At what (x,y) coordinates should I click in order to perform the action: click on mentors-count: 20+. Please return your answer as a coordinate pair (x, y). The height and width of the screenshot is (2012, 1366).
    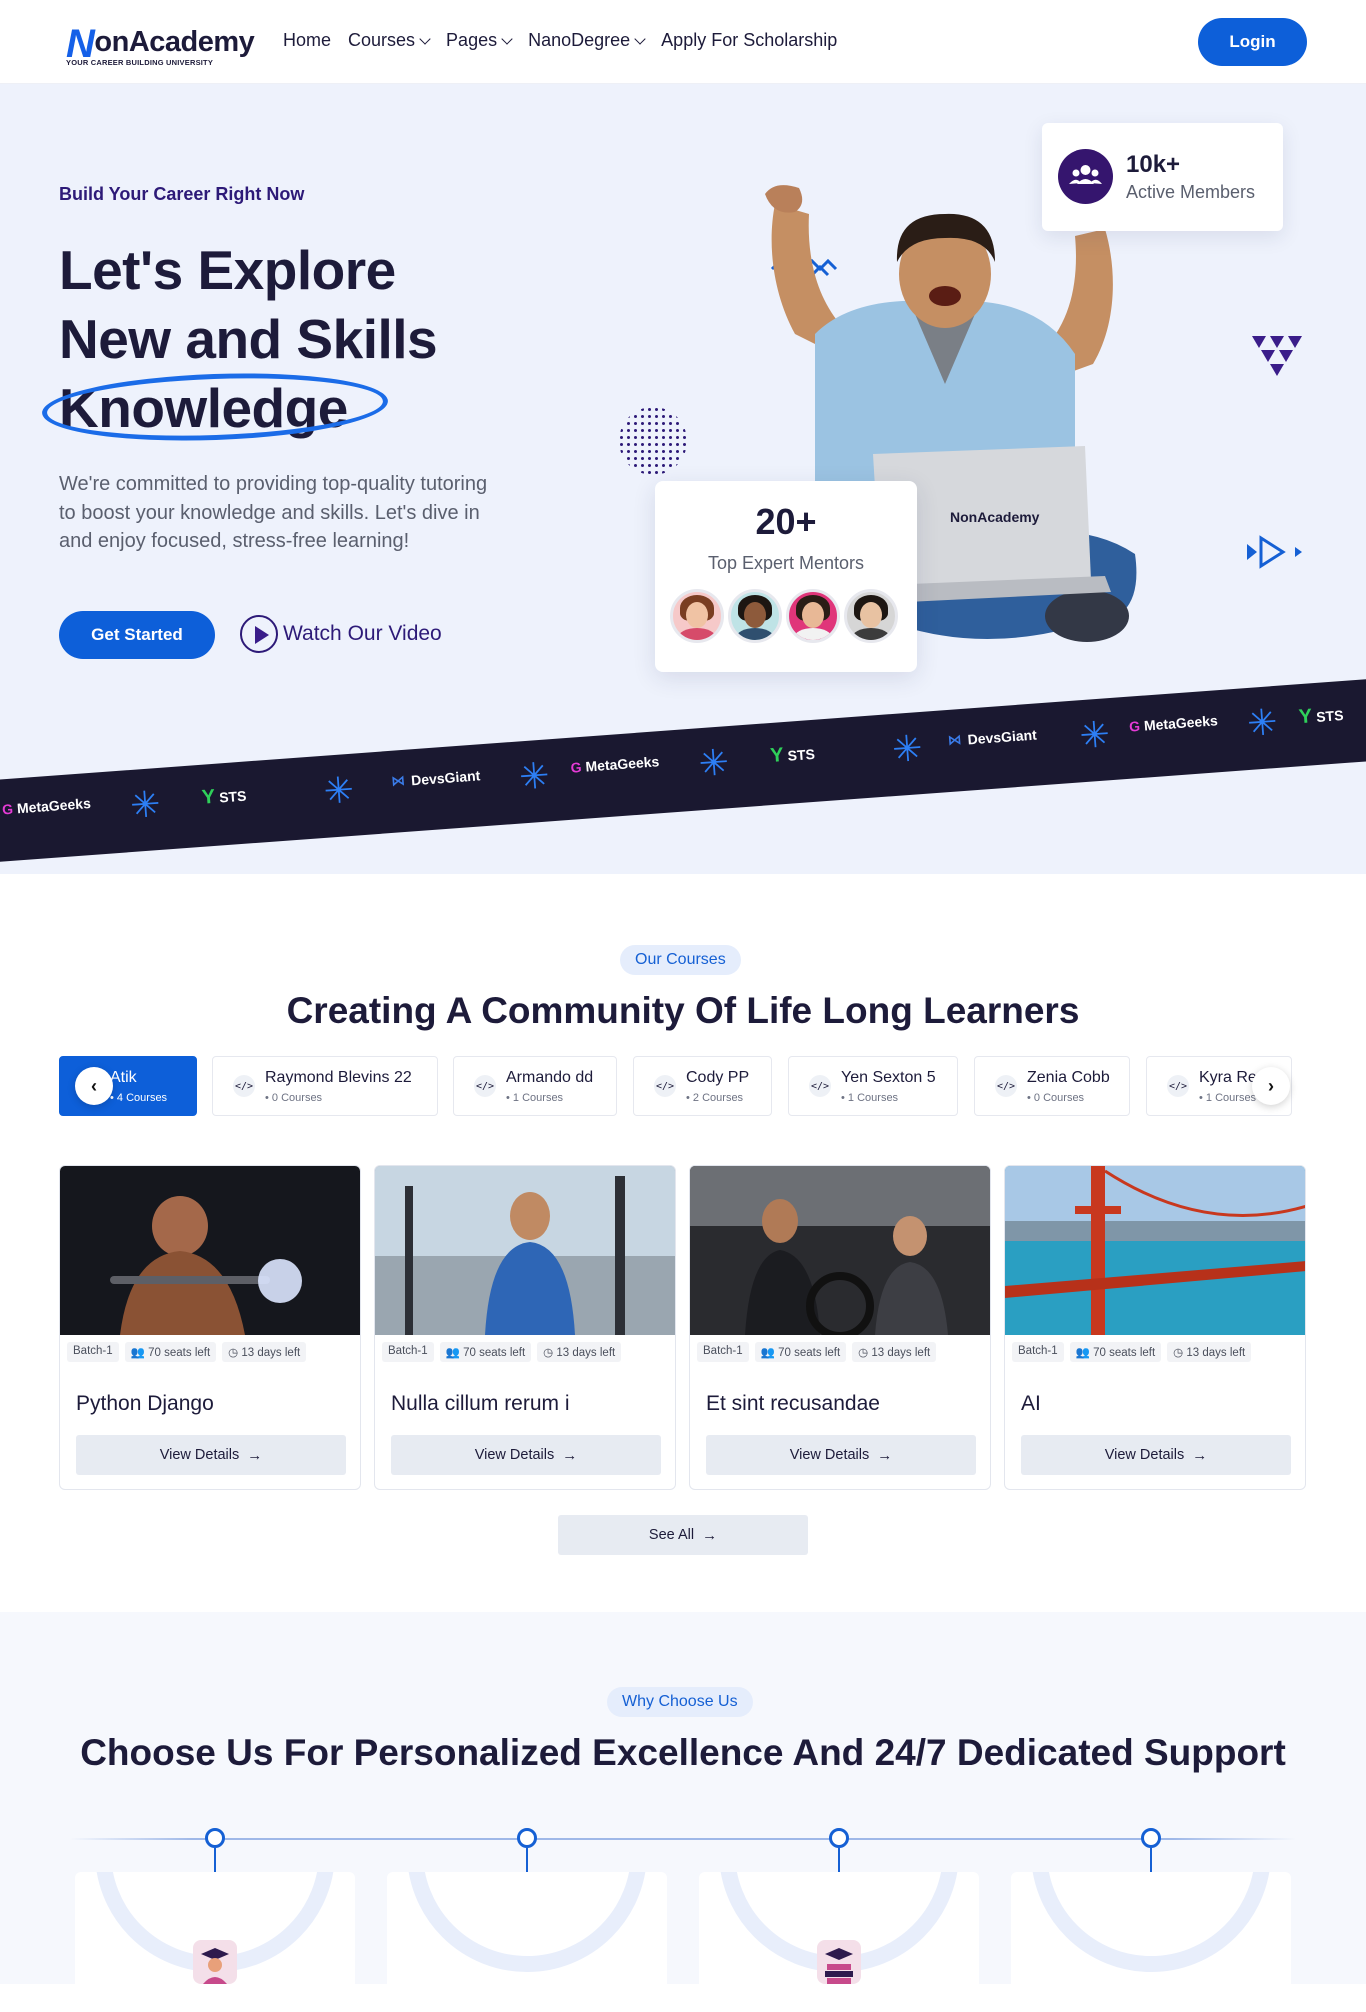
    Looking at the image, I should click on (786, 521).